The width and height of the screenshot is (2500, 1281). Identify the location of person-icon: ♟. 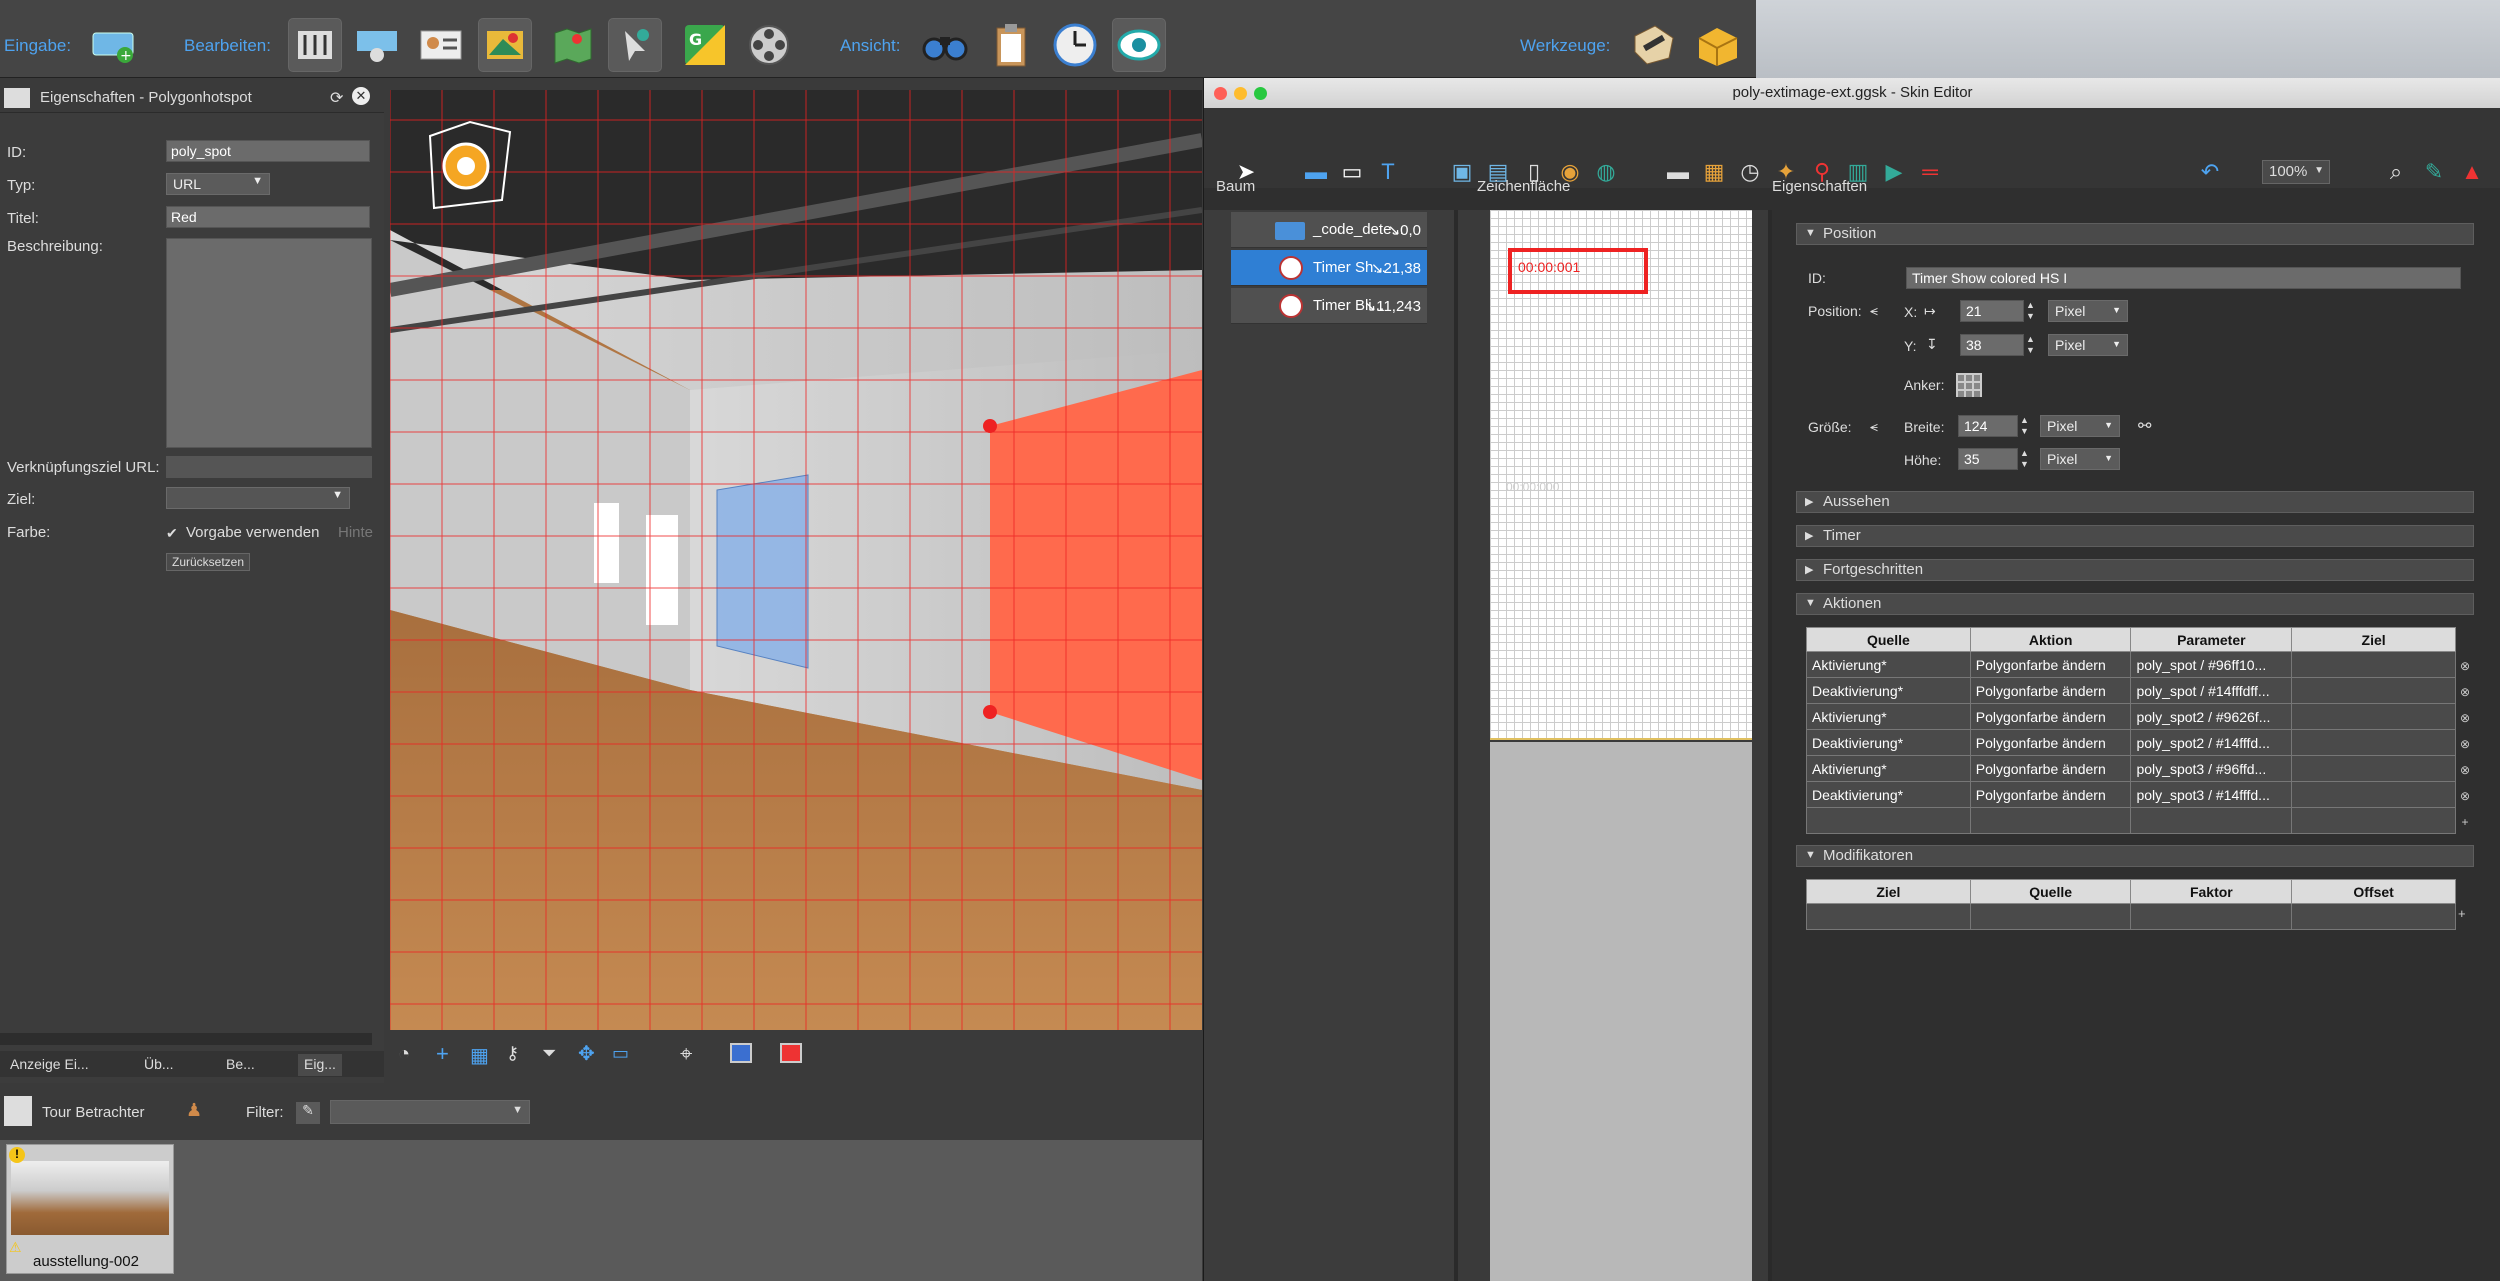
(194, 1110).